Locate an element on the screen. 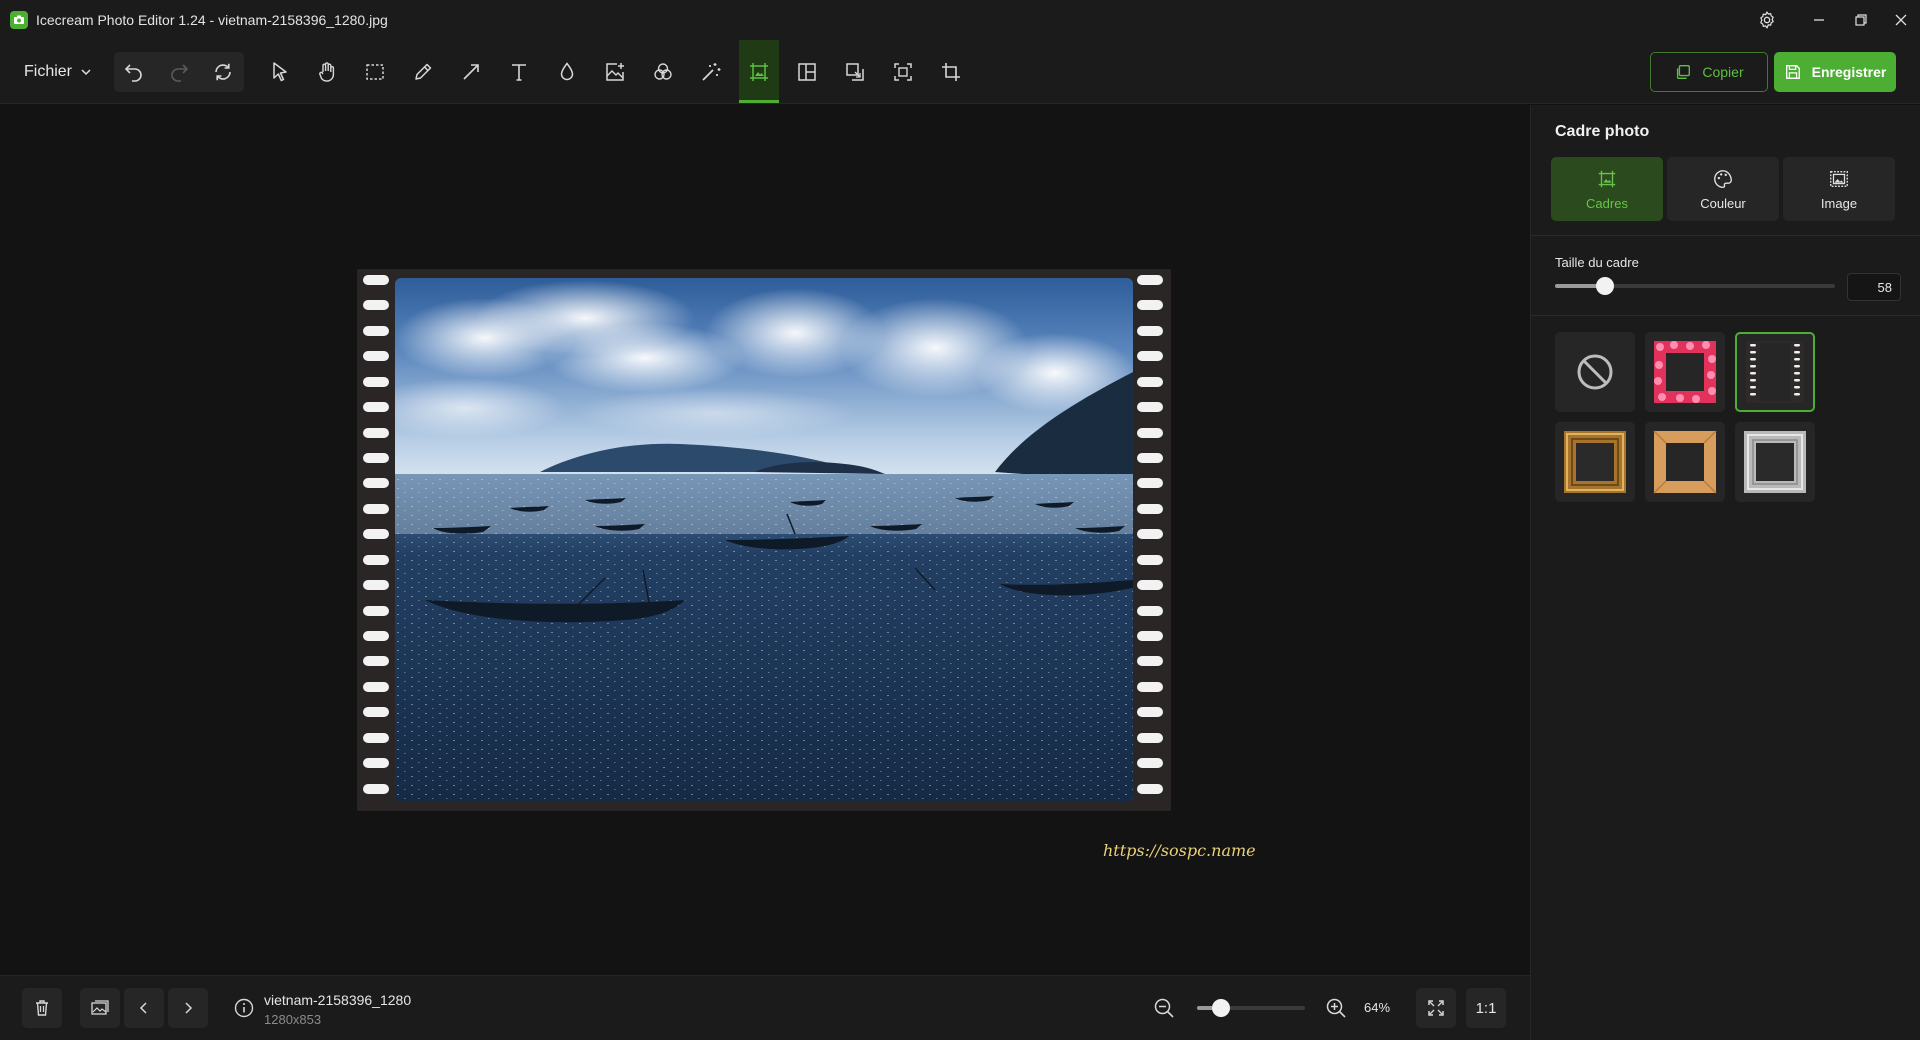 The image size is (1920, 1040). save-button: Enregistrer is located at coordinates (1835, 72).